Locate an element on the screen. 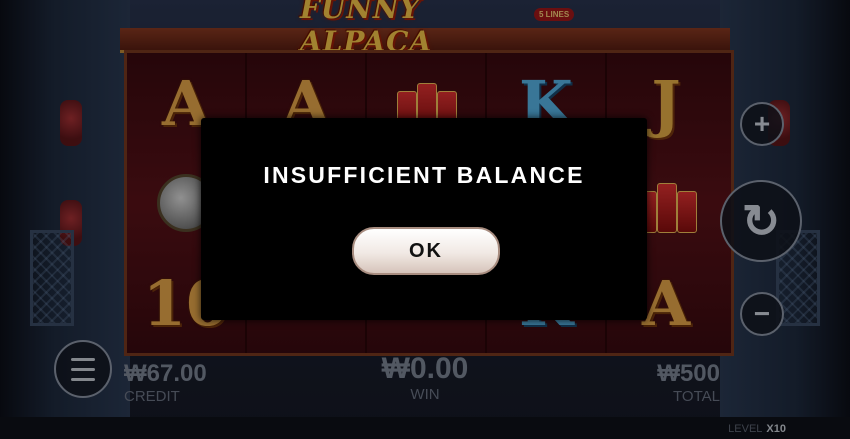  ok-button: OK is located at coordinates (426, 251).